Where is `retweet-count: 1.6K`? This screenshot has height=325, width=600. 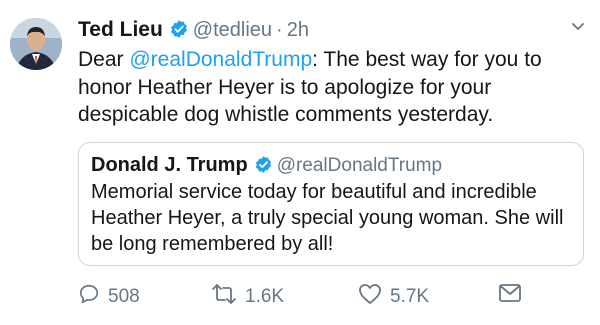
retweet-count: 1.6K is located at coordinates (265, 296).